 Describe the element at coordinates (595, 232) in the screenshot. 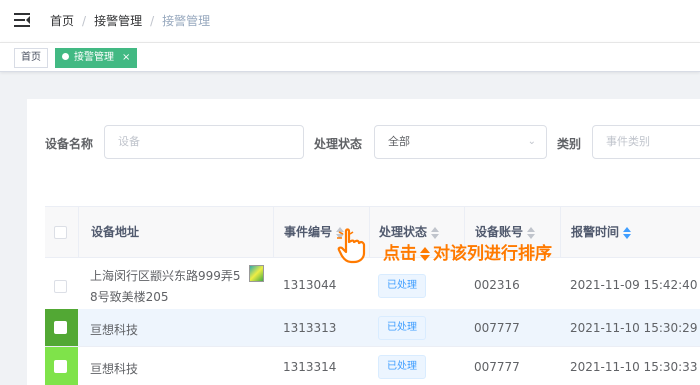

I see `header-label: 报警时间` at that location.